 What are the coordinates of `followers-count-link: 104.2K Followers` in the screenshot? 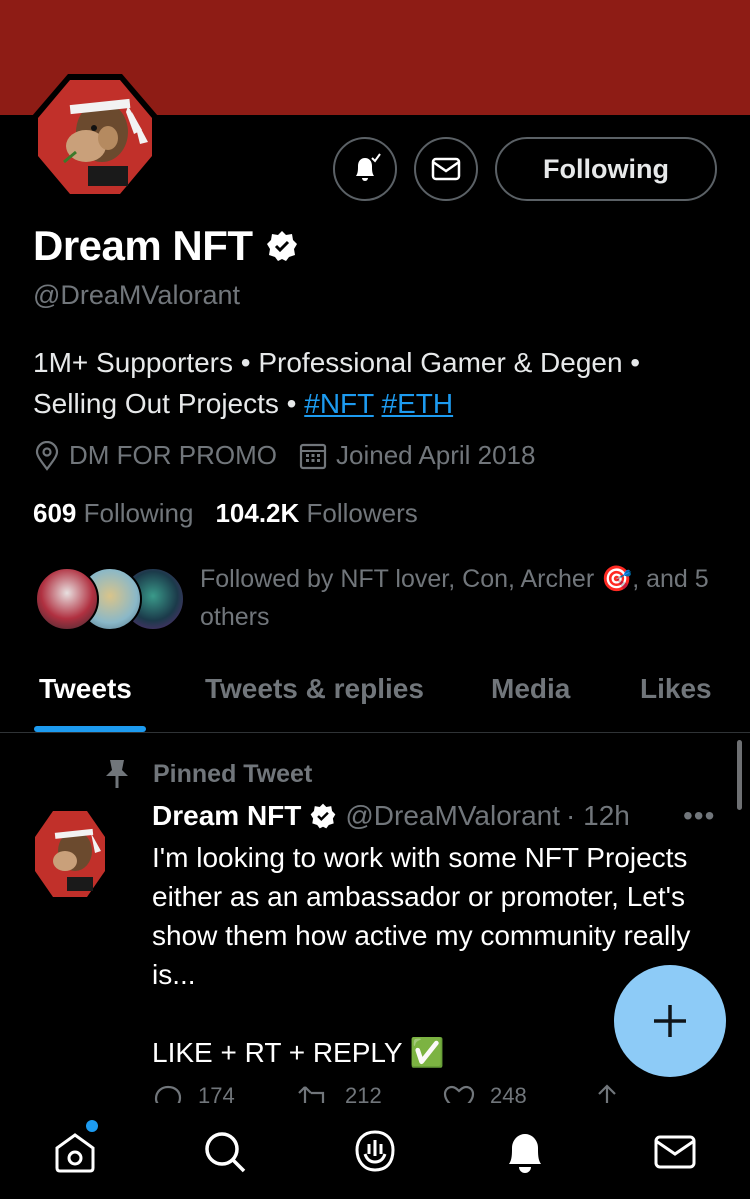 It's located at (316, 513).